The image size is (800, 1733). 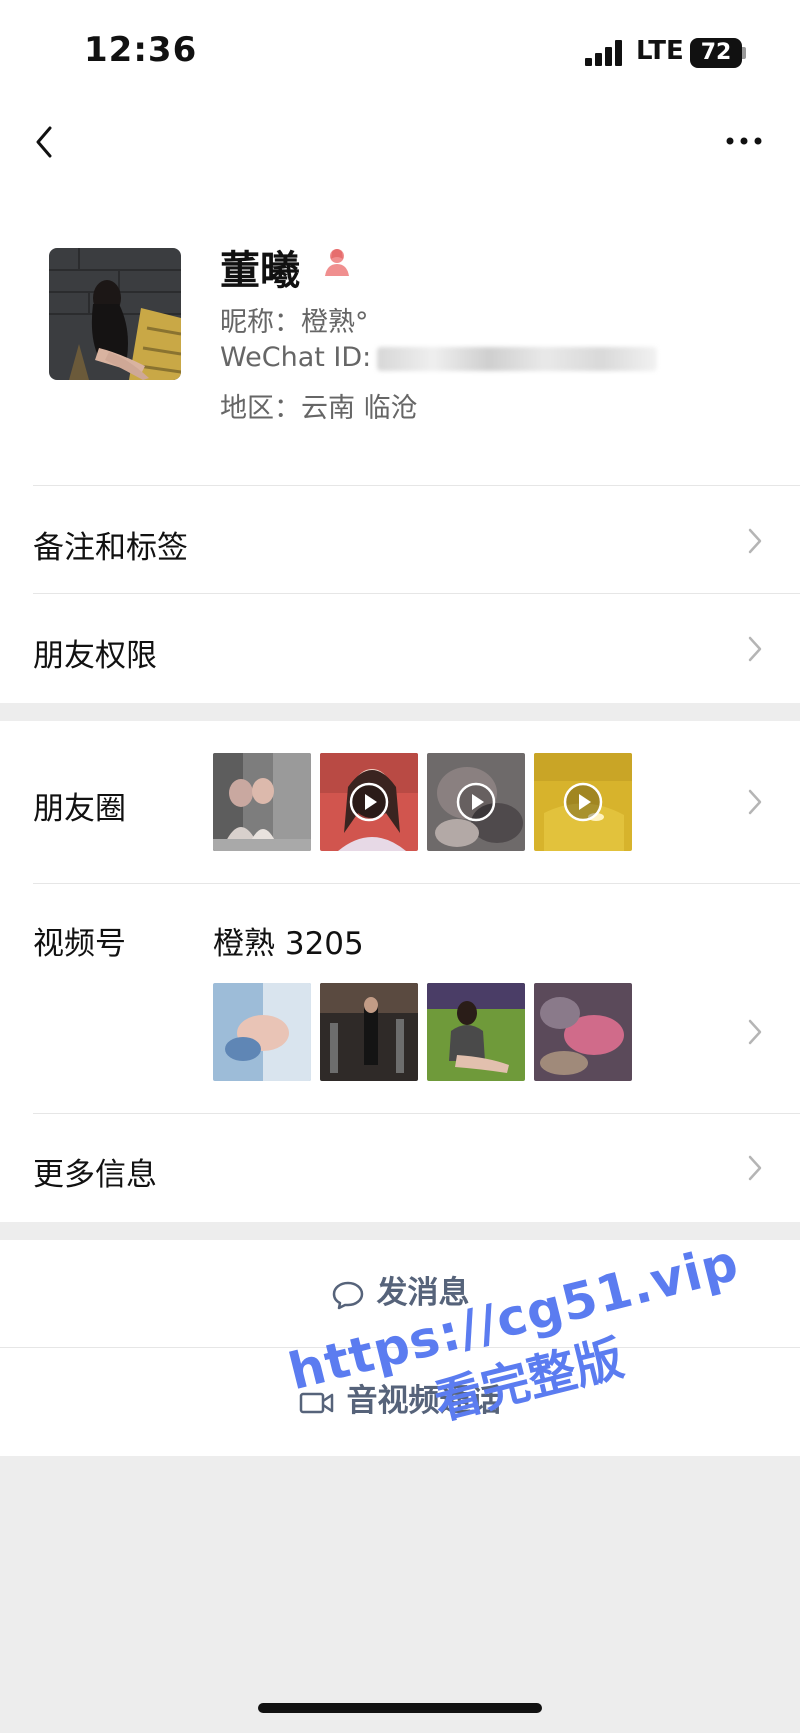 What do you see at coordinates (337, 262) in the screenshot?
I see `female-icon` at bounding box center [337, 262].